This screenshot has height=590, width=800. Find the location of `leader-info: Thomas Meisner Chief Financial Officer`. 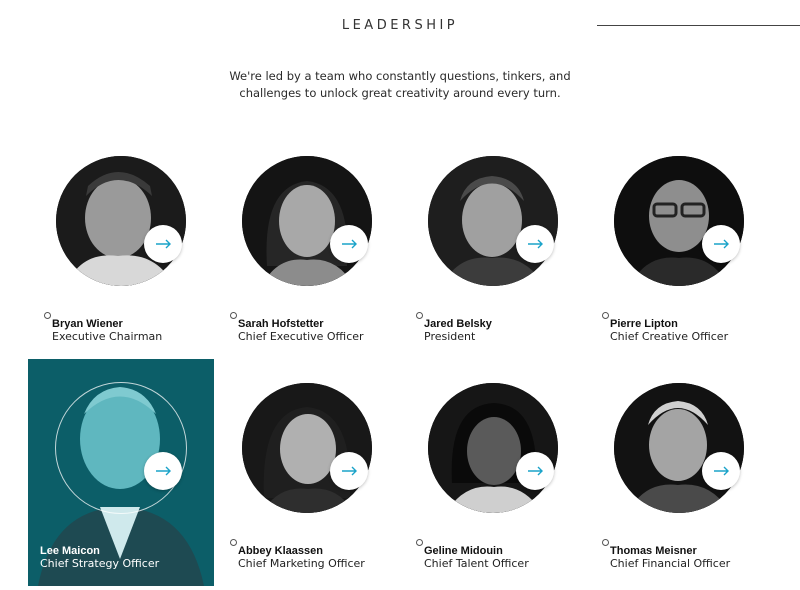

leader-info: Thomas Meisner Chief Financial Officer is located at coordinates (666, 554).